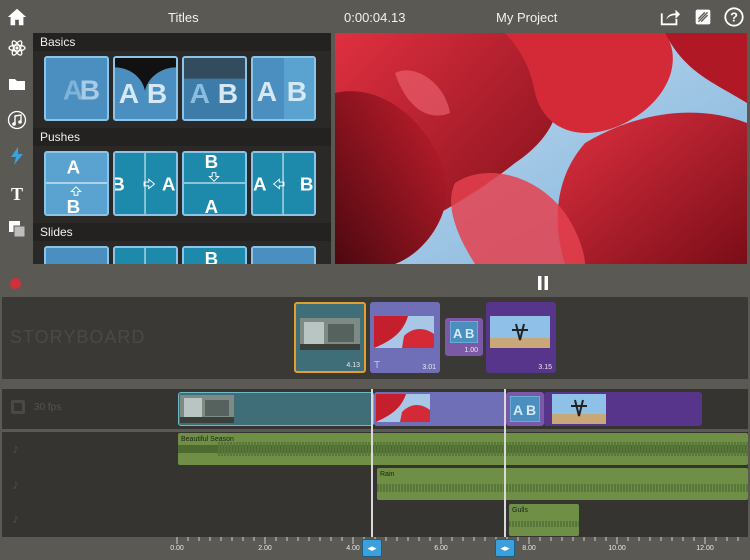 The width and height of the screenshot is (750, 560). Describe the element at coordinates (76, 183) in the screenshot. I see `transition-push-up: AB` at that location.